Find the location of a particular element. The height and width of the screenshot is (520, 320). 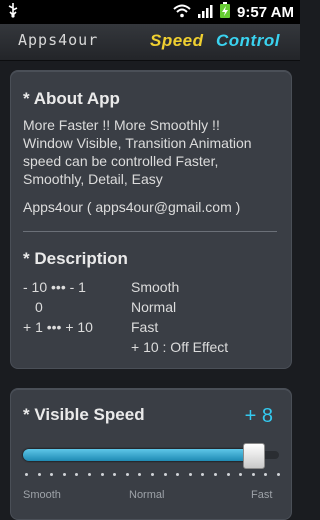

battery-icon is located at coordinates (225, 12).